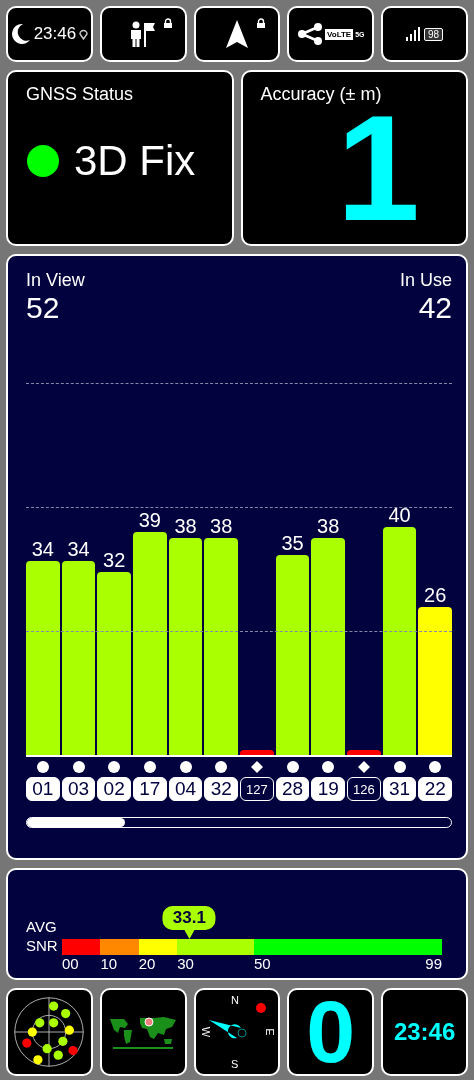 The image size is (474, 1080). What do you see at coordinates (364, 789) in the screenshot?
I see `satellite-id: 126` at bounding box center [364, 789].